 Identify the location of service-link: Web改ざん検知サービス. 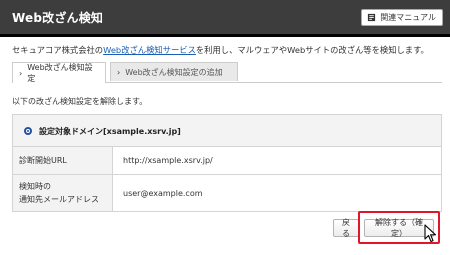
(149, 50).